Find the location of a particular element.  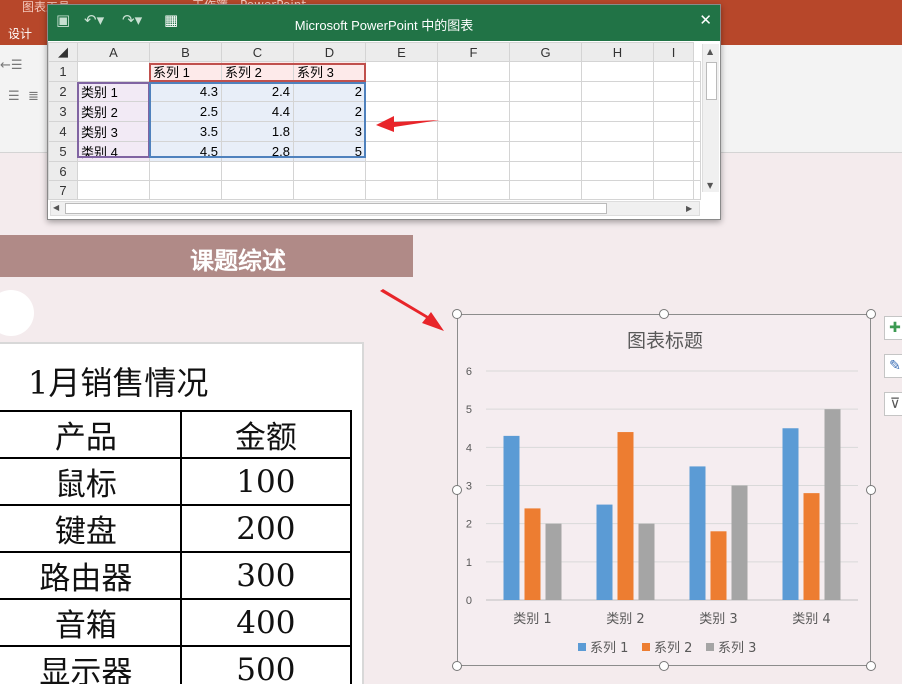

sheet-cell: 系列 2 is located at coordinates (257, 71).